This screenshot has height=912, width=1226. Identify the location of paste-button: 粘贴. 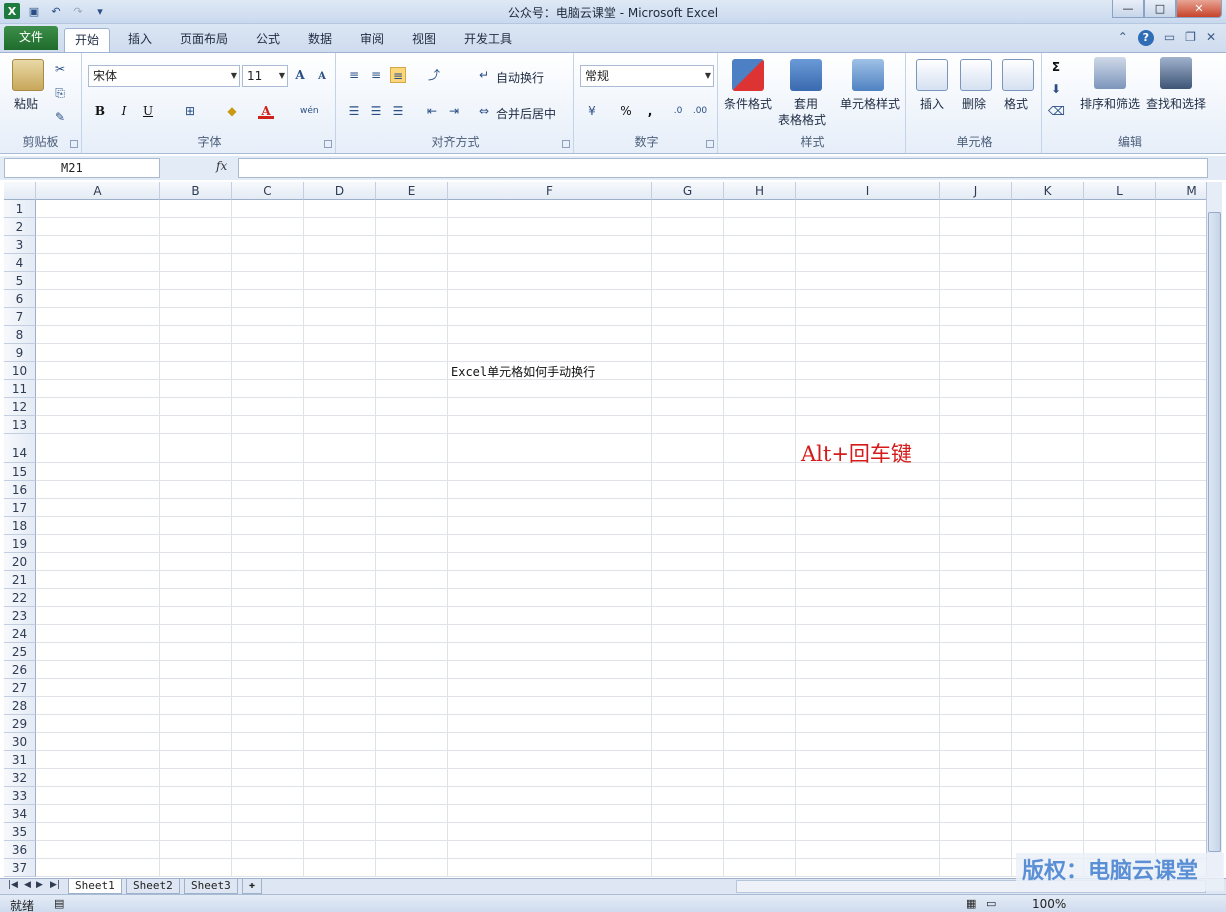
(26, 103).